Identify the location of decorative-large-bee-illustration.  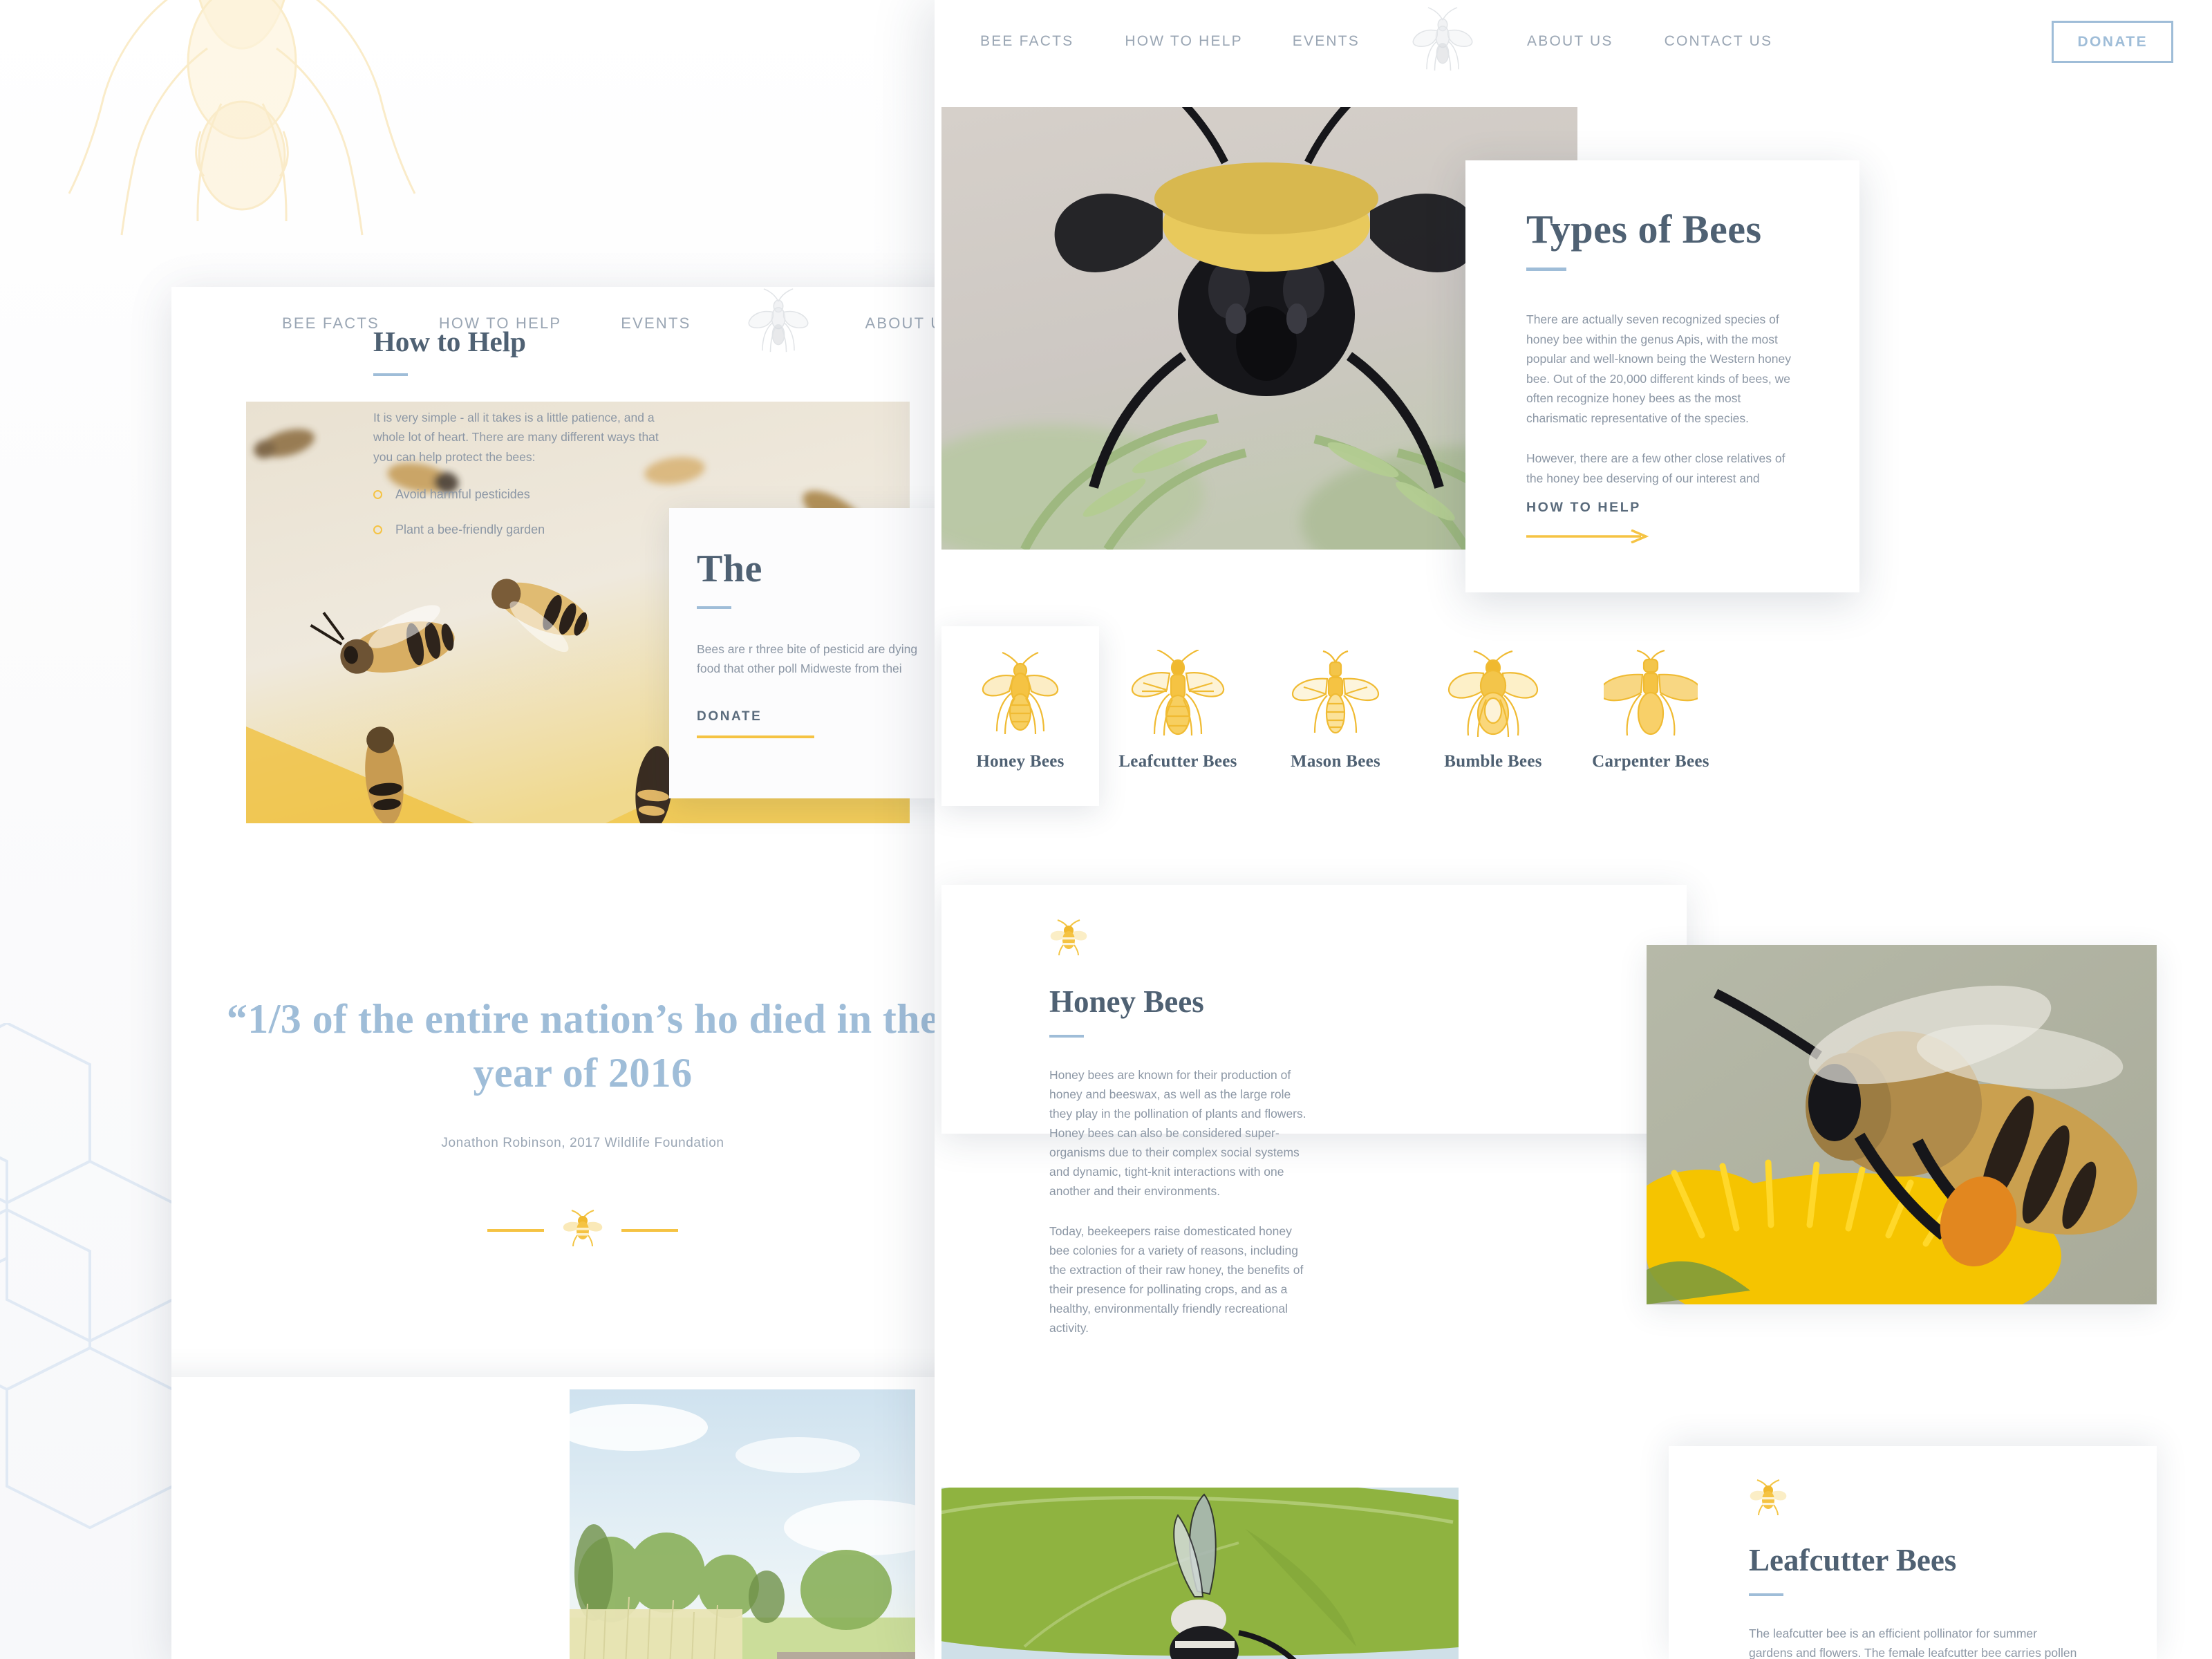
(246, 148).